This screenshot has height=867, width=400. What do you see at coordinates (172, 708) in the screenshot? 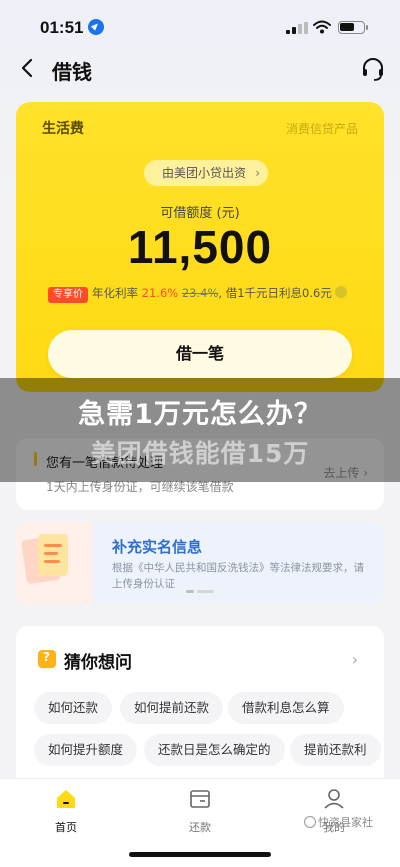
I see `faq-chip: 如何提前还款` at bounding box center [172, 708].